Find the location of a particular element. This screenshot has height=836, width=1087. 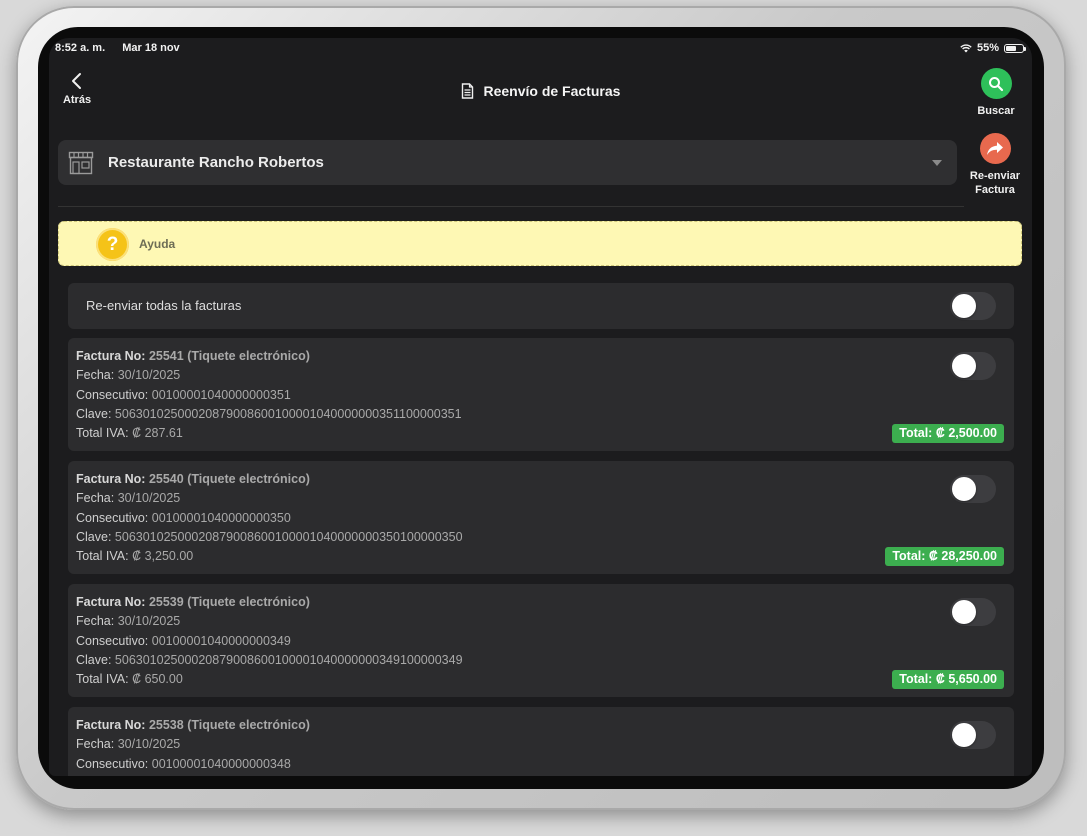

document-icon is located at coordinates (467, 91).